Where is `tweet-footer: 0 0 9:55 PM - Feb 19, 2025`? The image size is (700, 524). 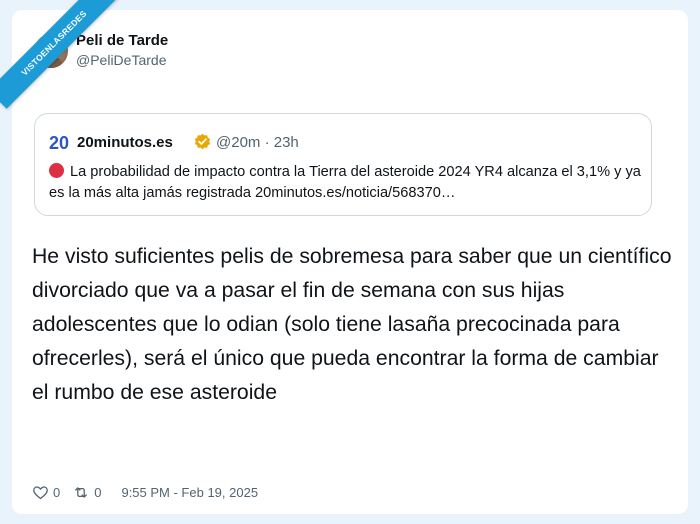
tweet-footer: 0 0 9:55 PM - Feb 19, 2025 is located at coordinates (145, 492).